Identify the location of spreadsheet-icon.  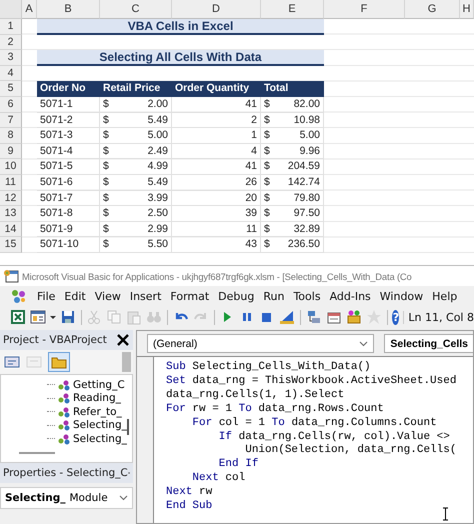
(18, 317).